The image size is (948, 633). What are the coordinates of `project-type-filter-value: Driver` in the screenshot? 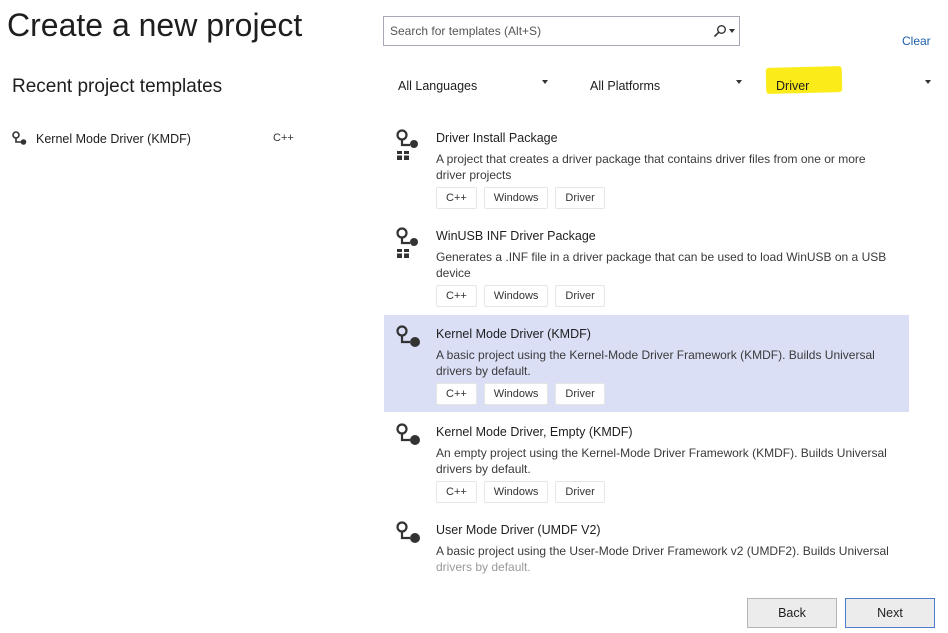 It's located at (793, 86).